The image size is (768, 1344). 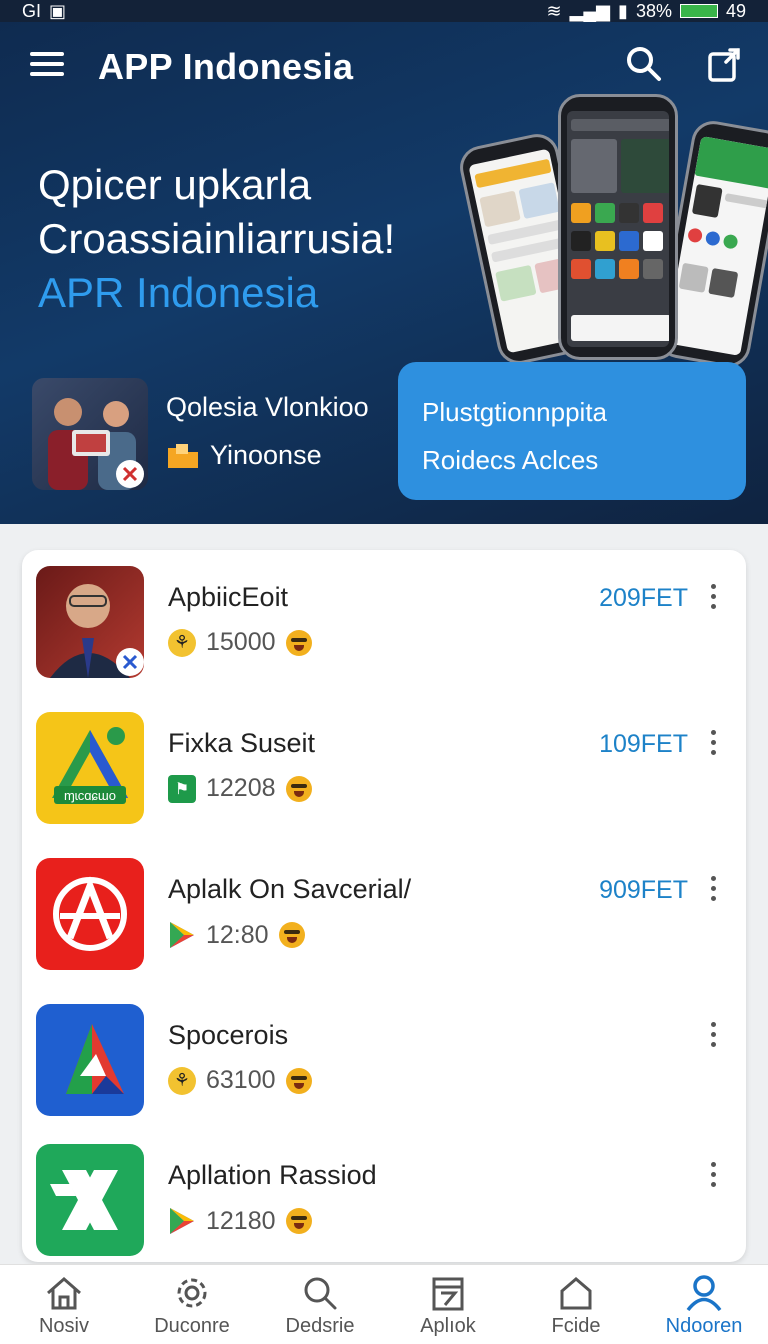 I want to click on person-photo-icon, so click(x=90, y=622).